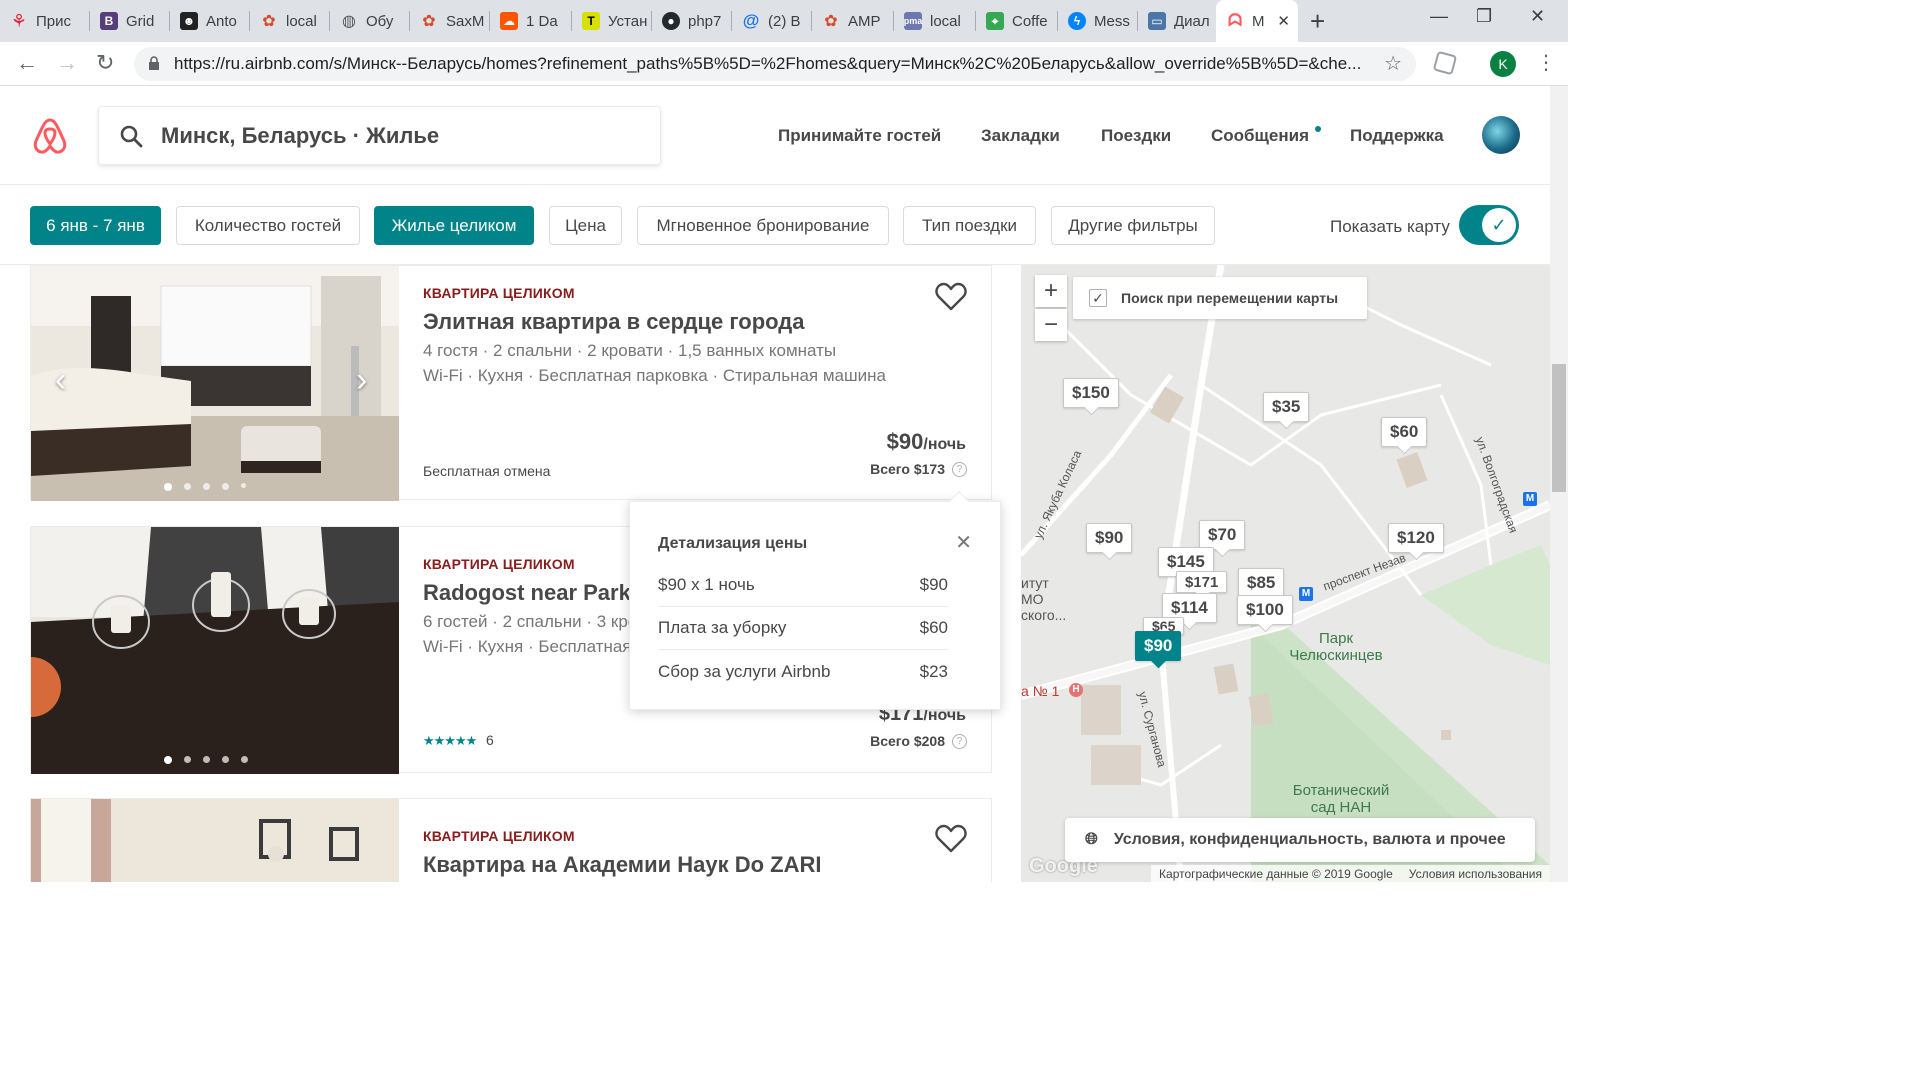 The height and width of the screenshot is (1080, 1920). I want to click on browser-tab: ϟ Mess, so click(1098, 21).